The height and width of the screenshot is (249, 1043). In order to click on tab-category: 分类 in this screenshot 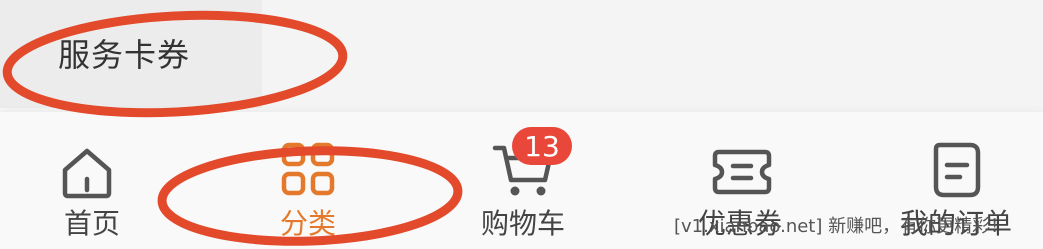, I will do `click(312, 180)`.